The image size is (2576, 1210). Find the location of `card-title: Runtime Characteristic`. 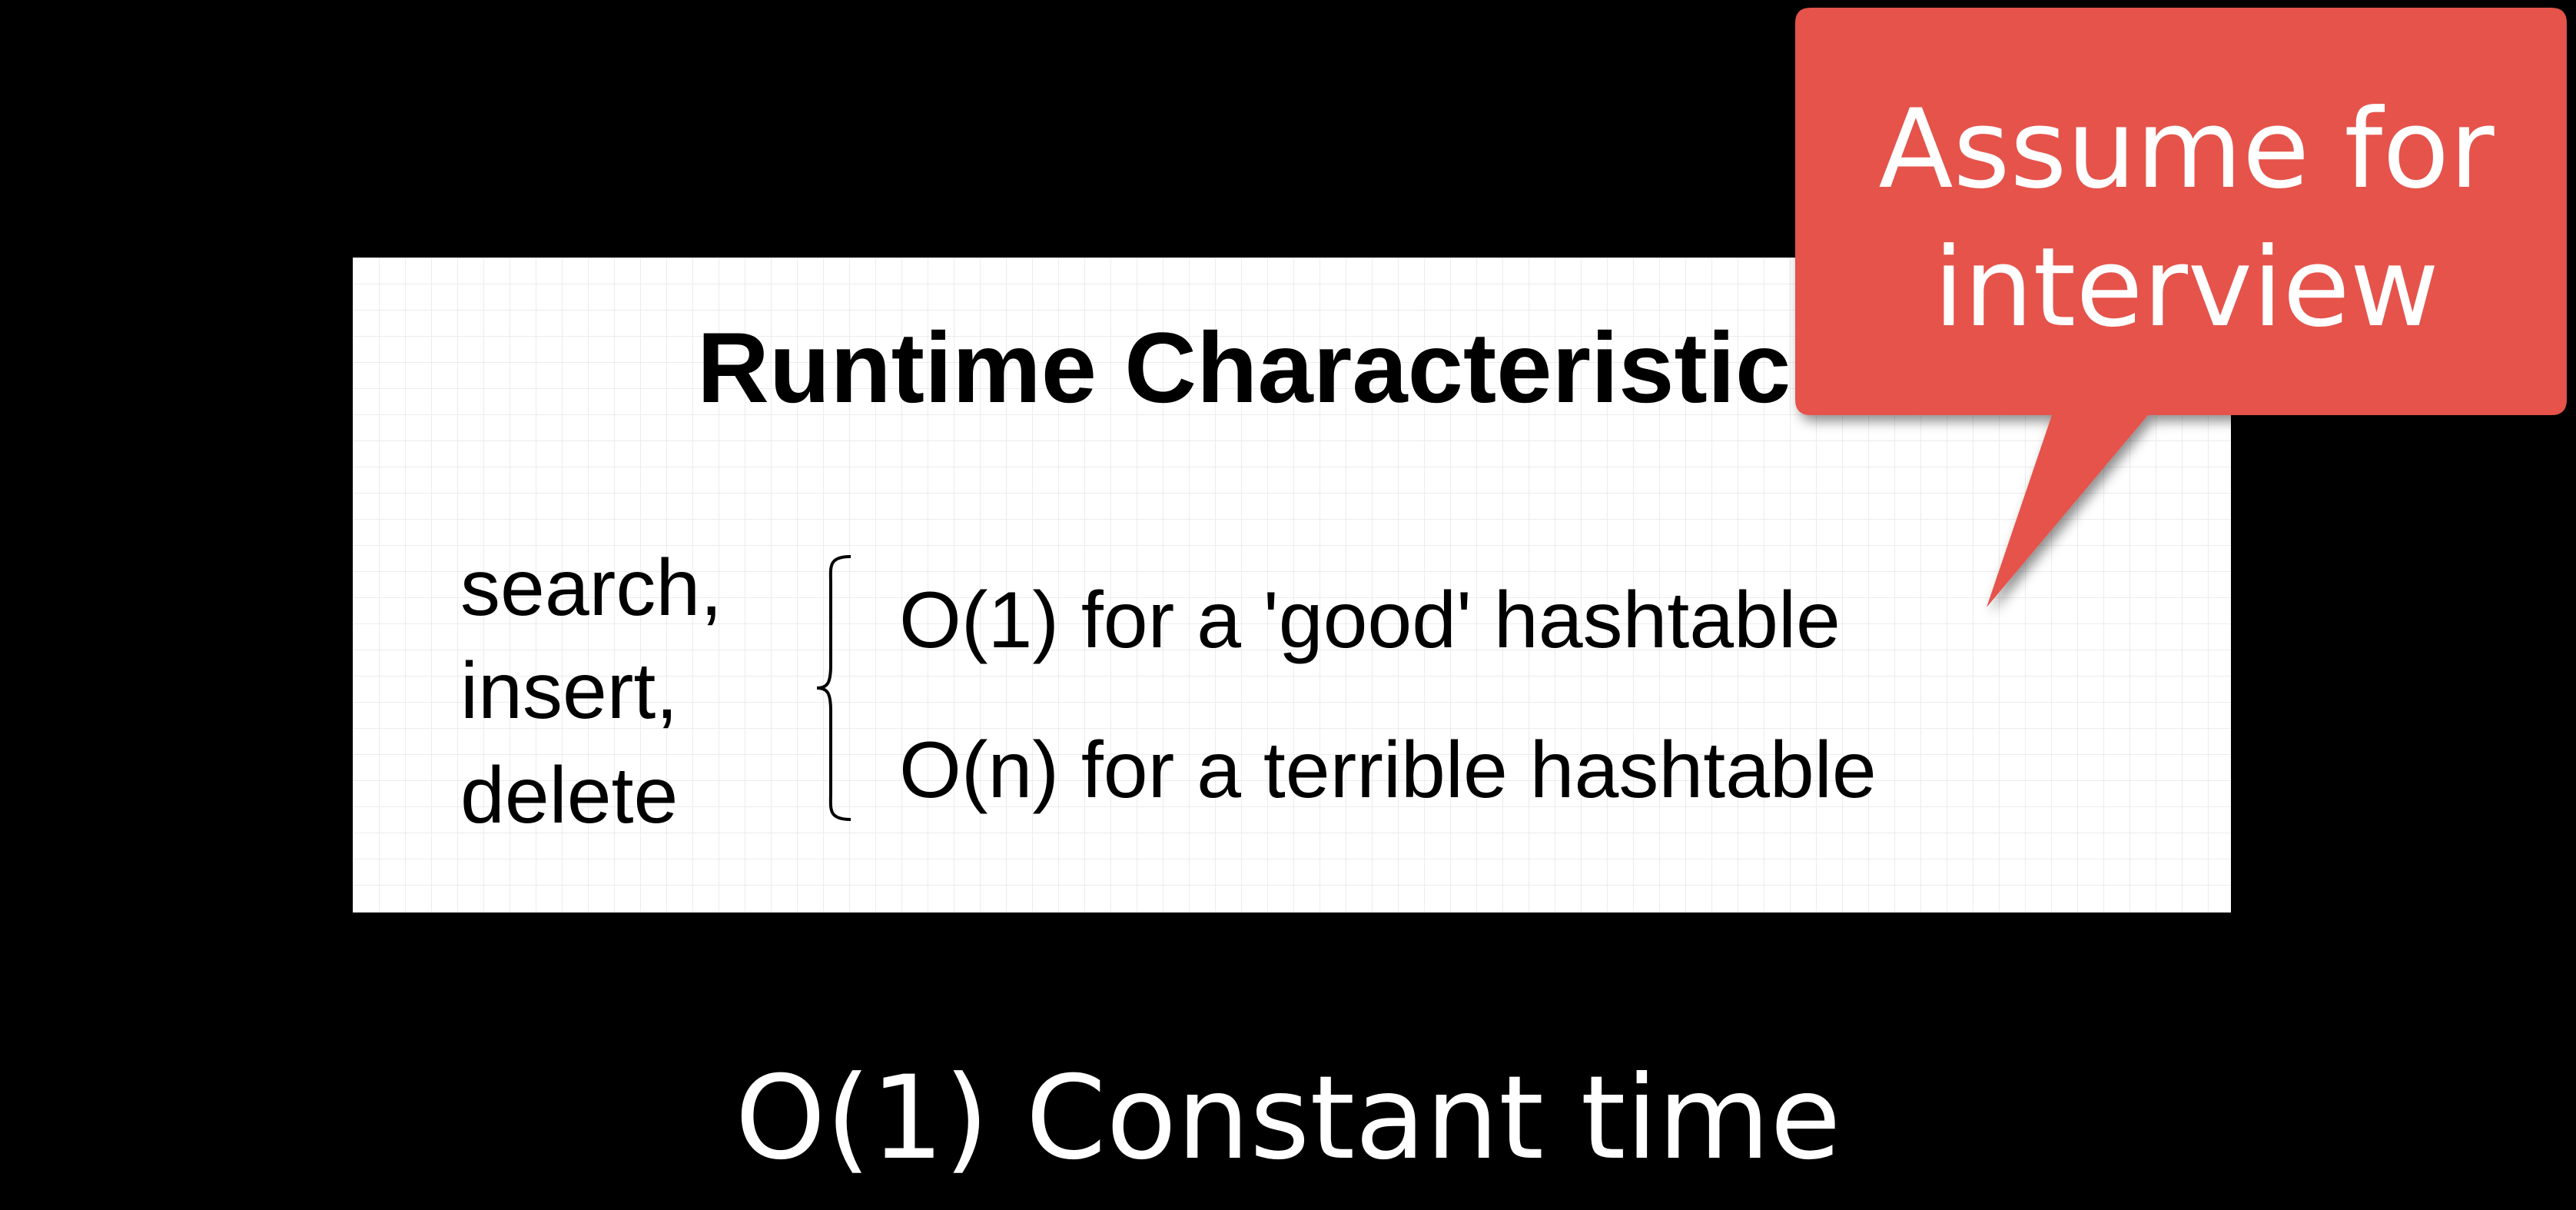

card-title: Runtime Characteristic is located at coordinates (1244, 367).